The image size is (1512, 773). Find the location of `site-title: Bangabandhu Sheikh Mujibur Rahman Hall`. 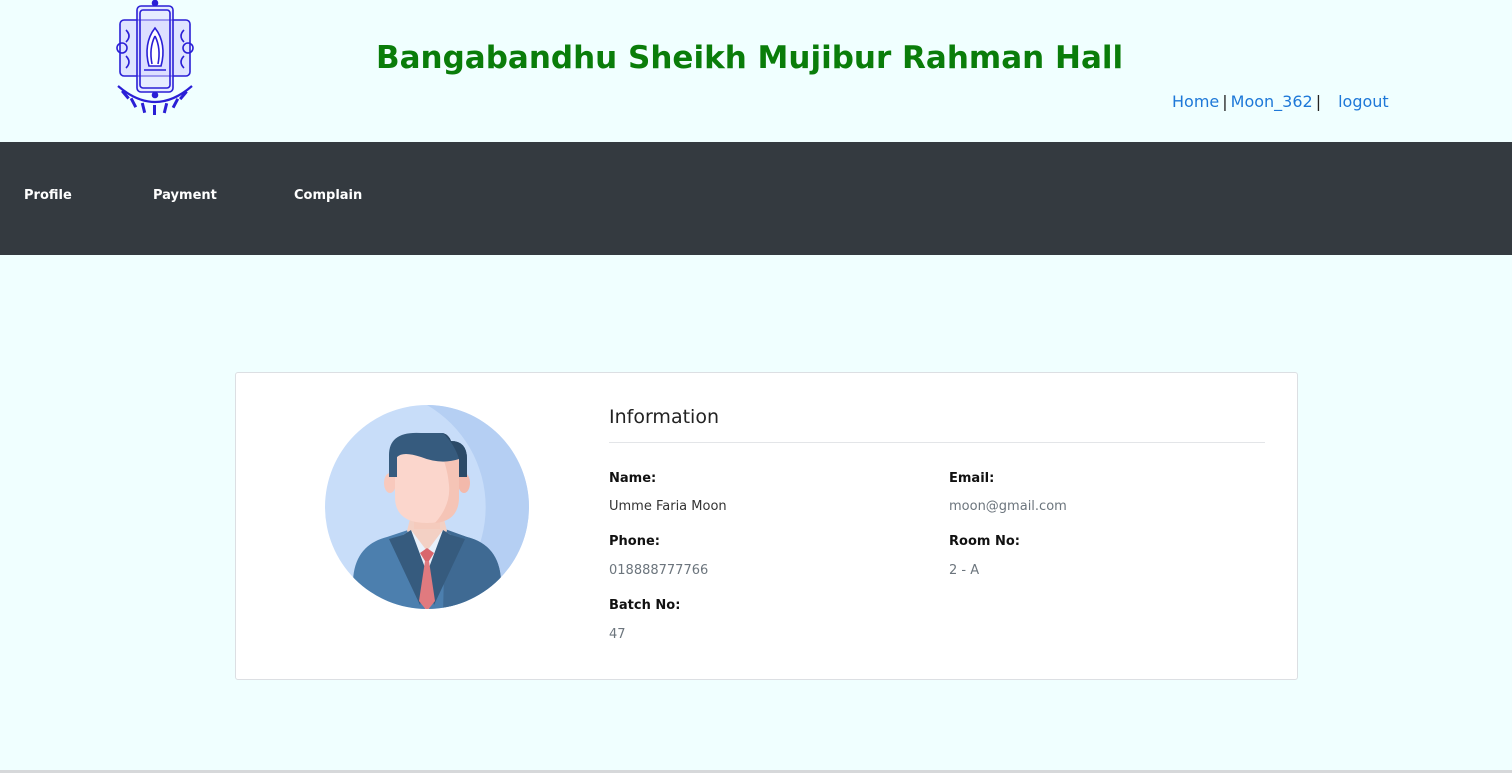

site-title: Bangabandhu Sheikh Mujibur Rahman Hall is located at coordinates (750, 58).